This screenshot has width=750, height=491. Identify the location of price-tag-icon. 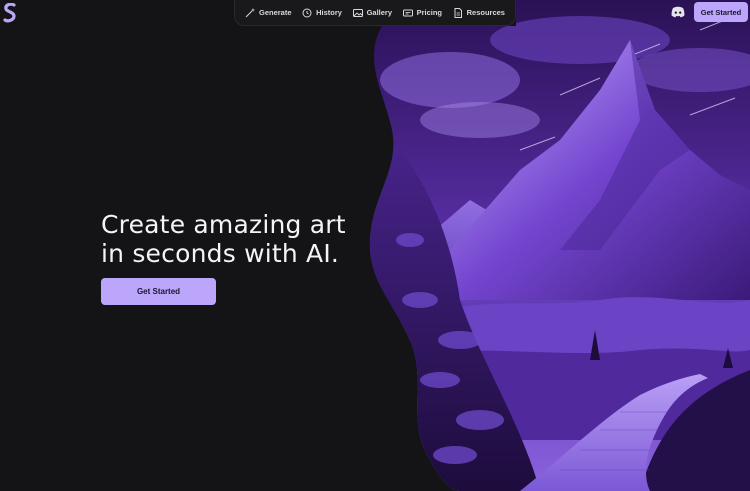
(407, 12).